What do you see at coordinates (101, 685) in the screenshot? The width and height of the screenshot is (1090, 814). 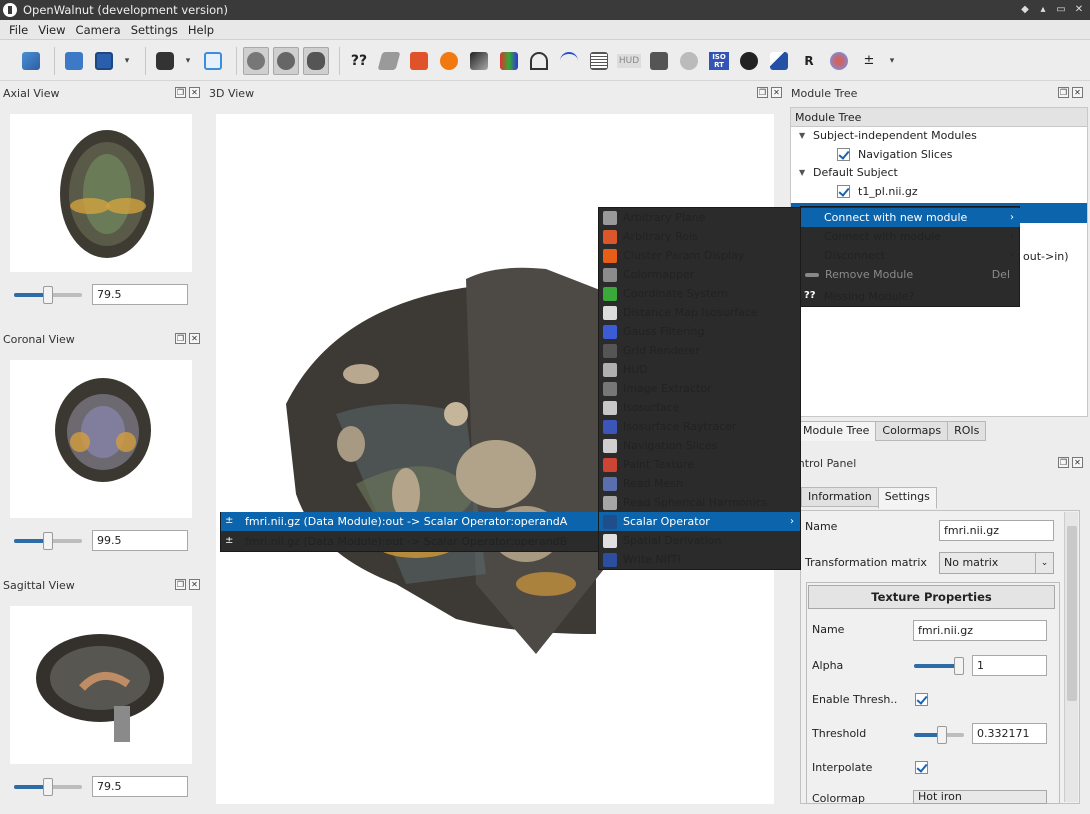 I see `sagittal-view-canvas` at bounding box center [101, 685].